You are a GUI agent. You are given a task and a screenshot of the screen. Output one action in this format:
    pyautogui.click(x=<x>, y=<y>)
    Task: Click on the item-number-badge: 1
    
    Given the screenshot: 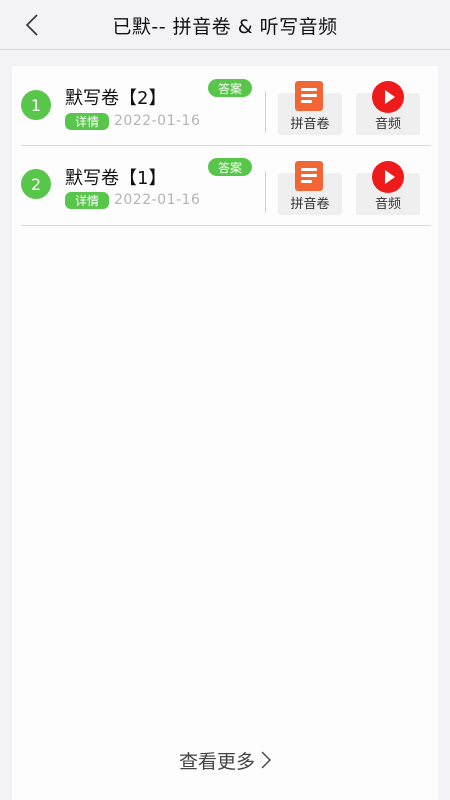 What is the action you would take?
    pyautogui.click(x=36, y=105)
    